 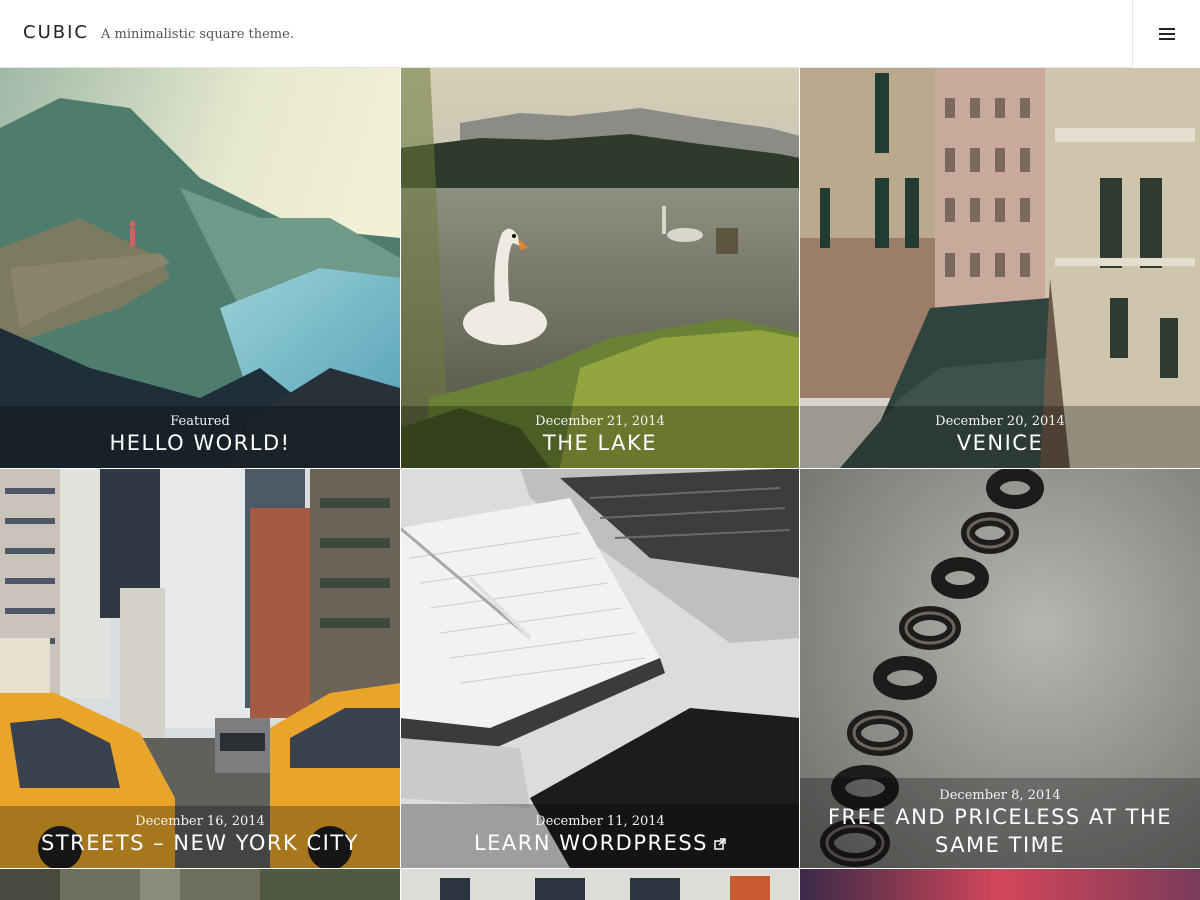 I want to click on menu-toggle-button, so click(x=1166, y=34).